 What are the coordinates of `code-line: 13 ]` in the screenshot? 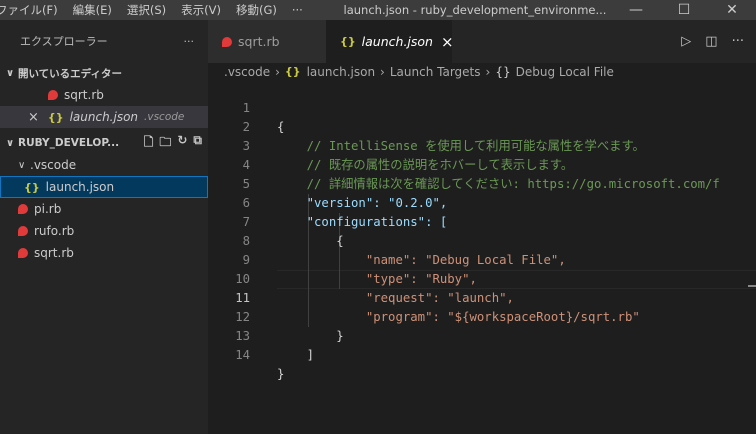 It's located at (482, 335).